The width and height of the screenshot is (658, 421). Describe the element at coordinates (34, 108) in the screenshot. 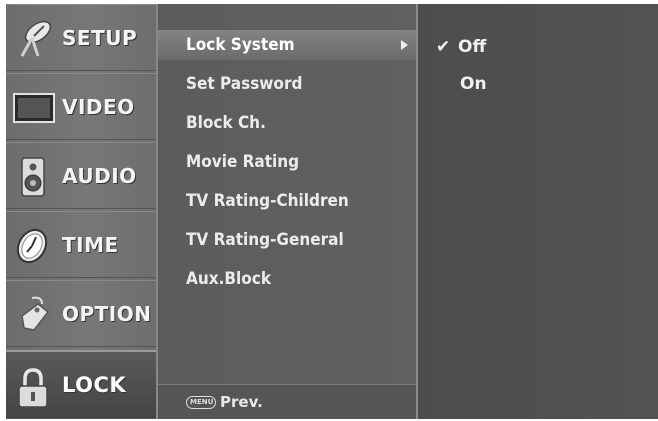

I see `tv-screen-icon` at that location.